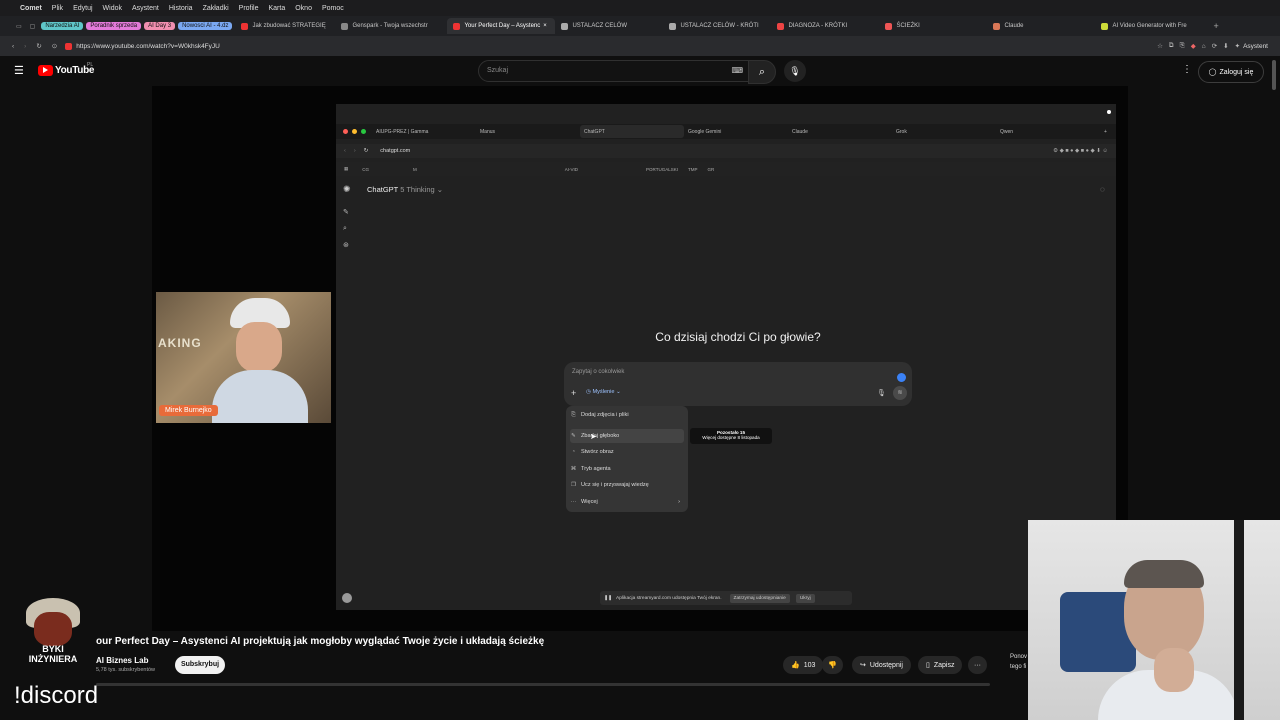 This screenshot has height=720, width=1280. What do you see at coordinates (881, 665) in the screenshot?
I see `share-button: ↪ Udostępnij` at bounding box center [881, 665].